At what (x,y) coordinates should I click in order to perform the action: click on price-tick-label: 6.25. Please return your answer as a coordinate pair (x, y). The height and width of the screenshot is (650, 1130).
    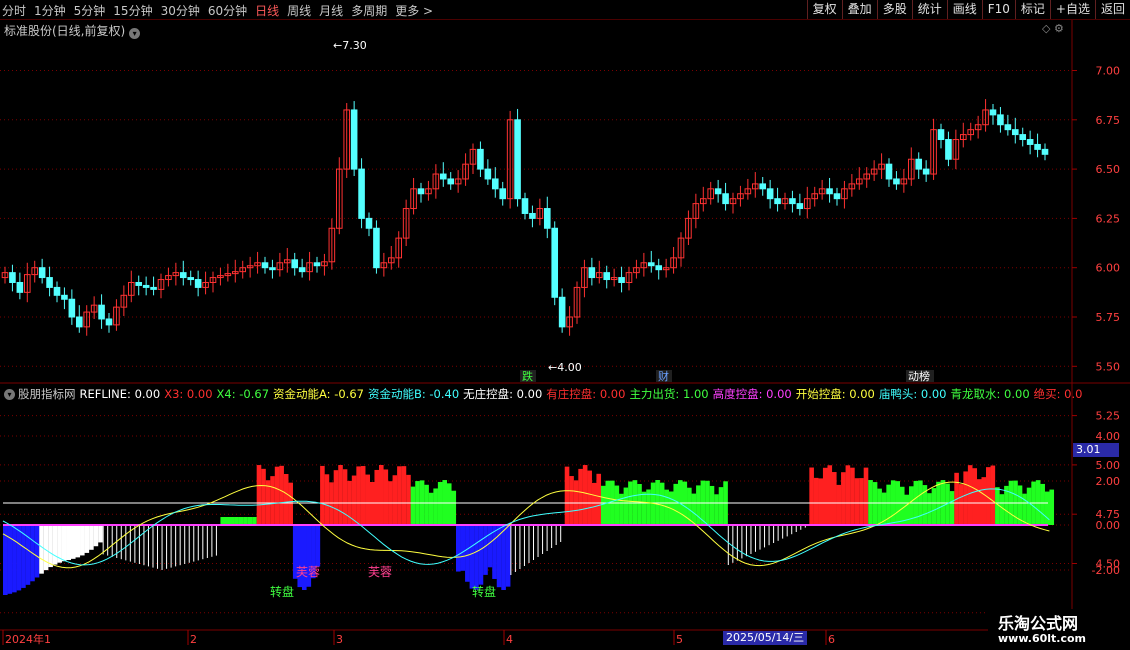
    Looking at the image, I should click on (1108, 218).